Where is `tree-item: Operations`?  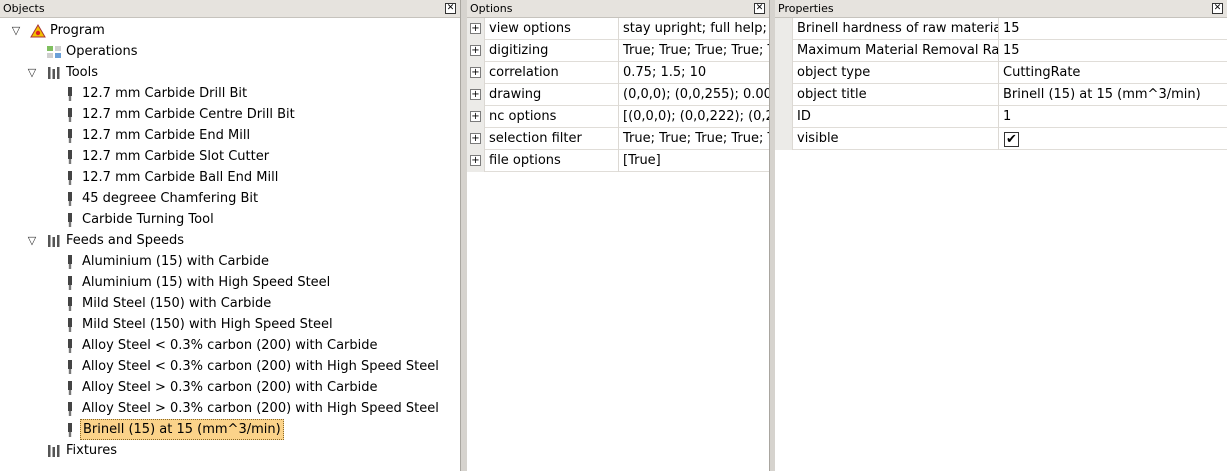
tree-item: Operations is located at coordinates (230, 51).